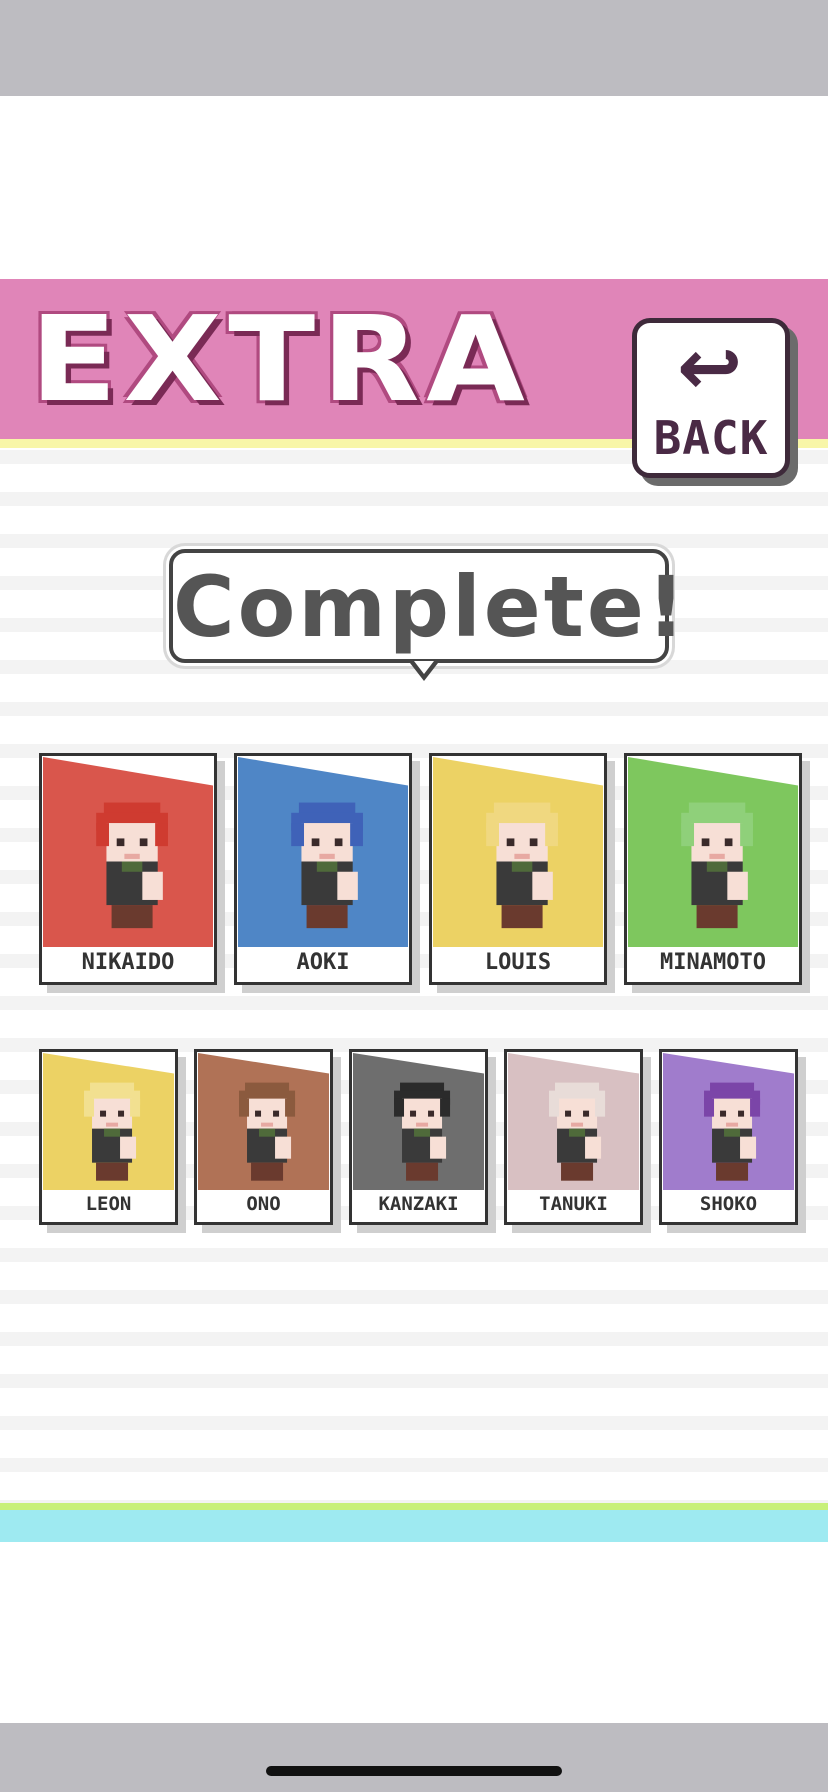  What do you see at coordinates (263, 1204) in the screenshot?
I see `character-name: ONO` at bounding box center [263, 1204].